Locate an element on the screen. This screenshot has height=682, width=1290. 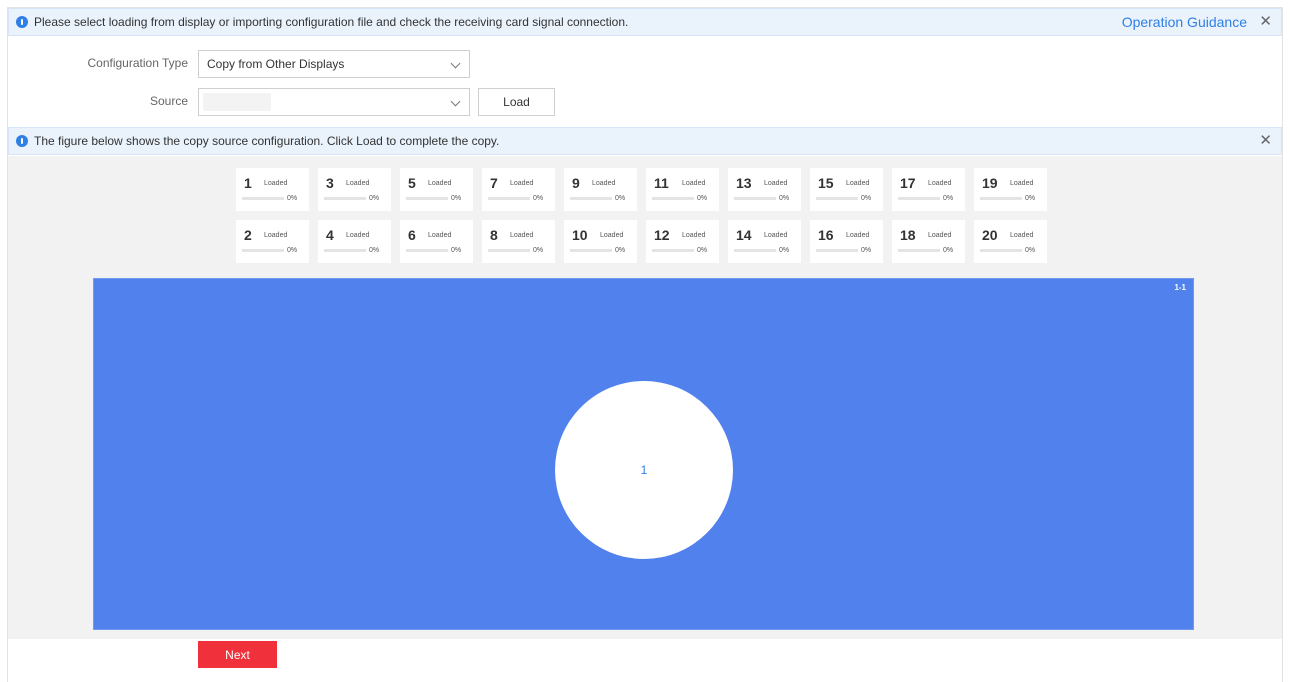
receiving-card: 10 Loaded 0% is located at coordinates (600, 241).